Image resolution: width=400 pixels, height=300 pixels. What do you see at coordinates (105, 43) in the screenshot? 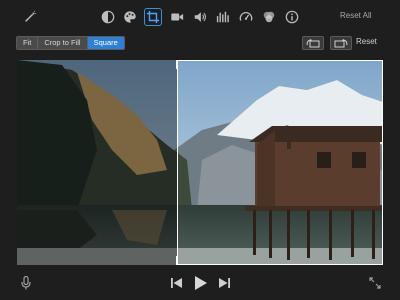
I see `square-button: Square` at bounding box center [105, 43].